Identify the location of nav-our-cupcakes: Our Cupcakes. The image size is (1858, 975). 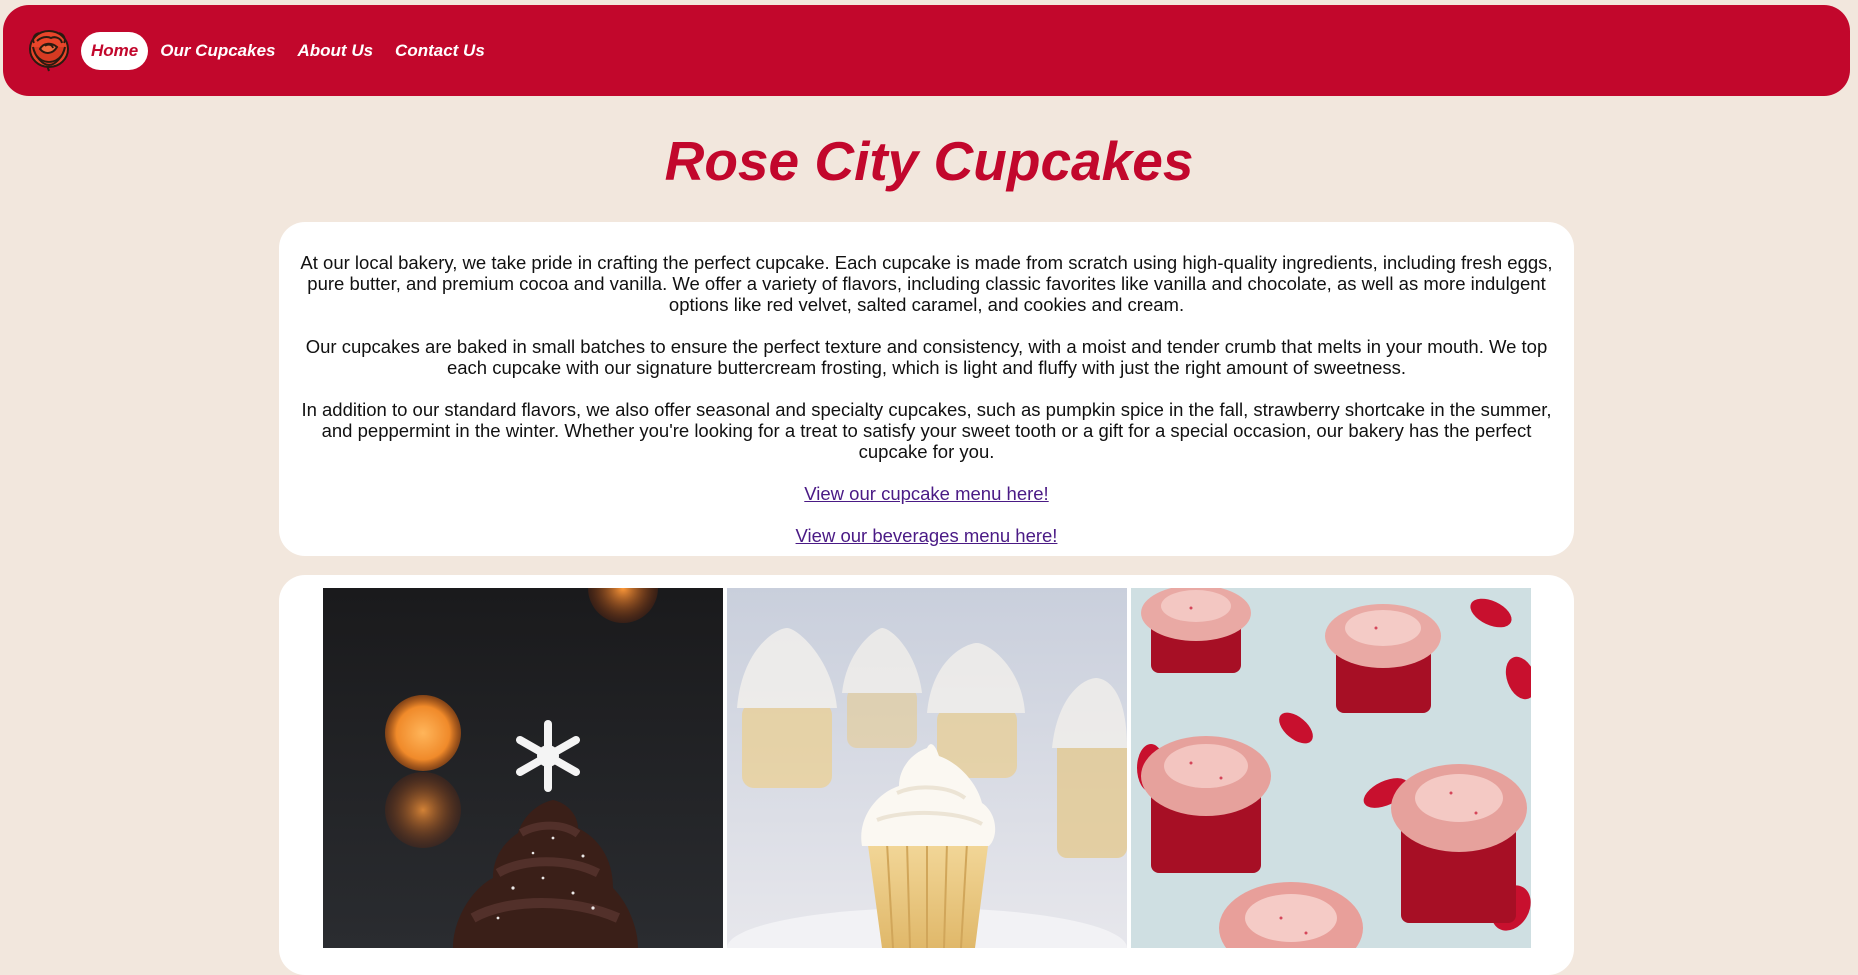
(217, 51).